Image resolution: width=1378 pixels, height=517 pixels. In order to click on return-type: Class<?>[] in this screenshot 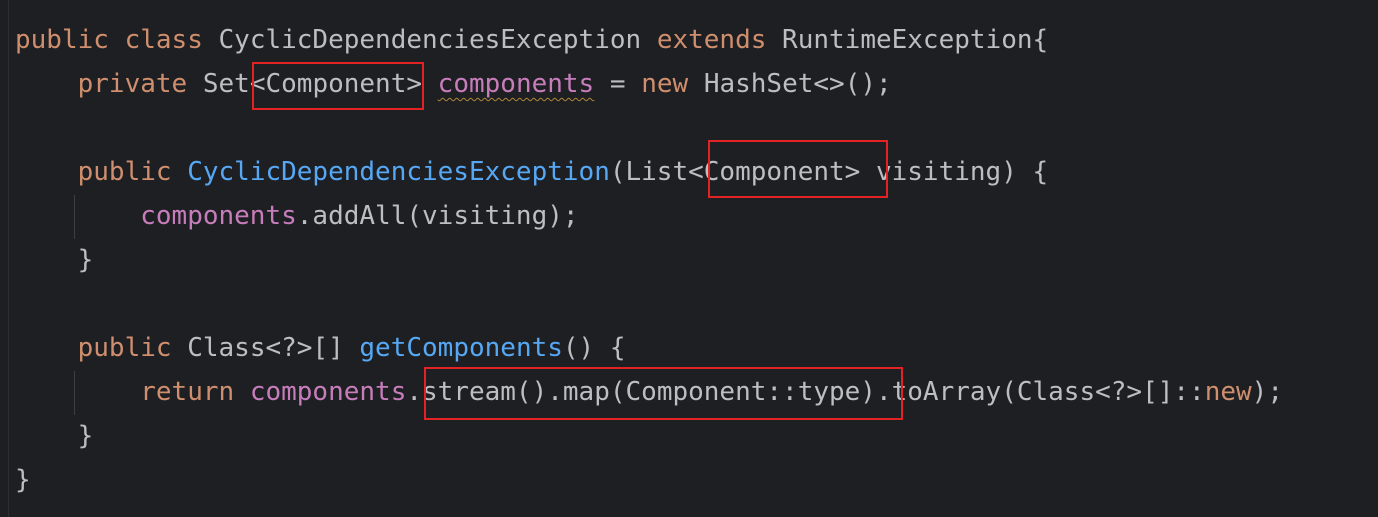, I will do `click(265, 348)`.